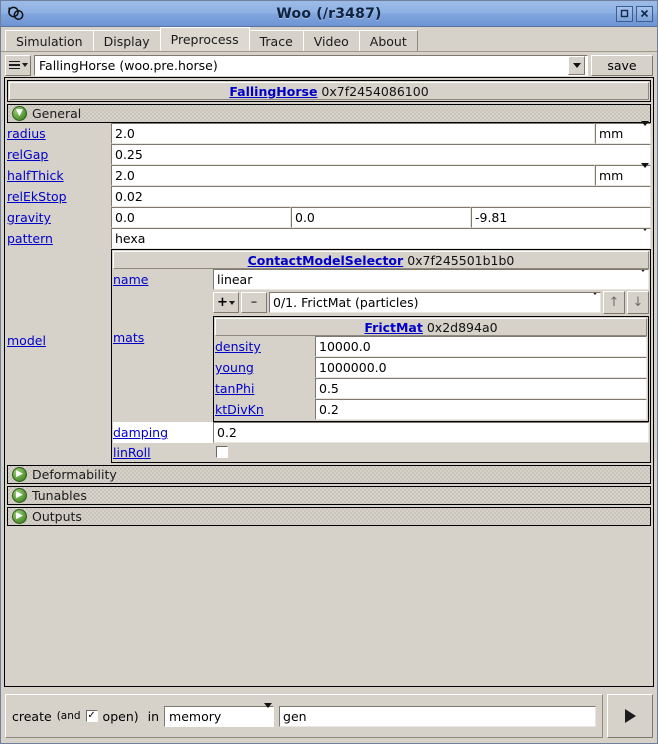 The image size is (658, 744). Describe the element at coordinates (624, 13) in the screenshot. I see `maximize-button` at that location.